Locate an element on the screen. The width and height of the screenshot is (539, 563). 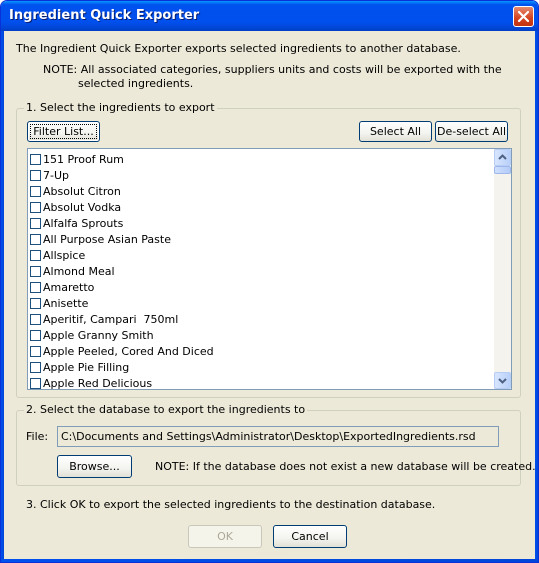
scroll-down-button is located at coordinates (502, 380).